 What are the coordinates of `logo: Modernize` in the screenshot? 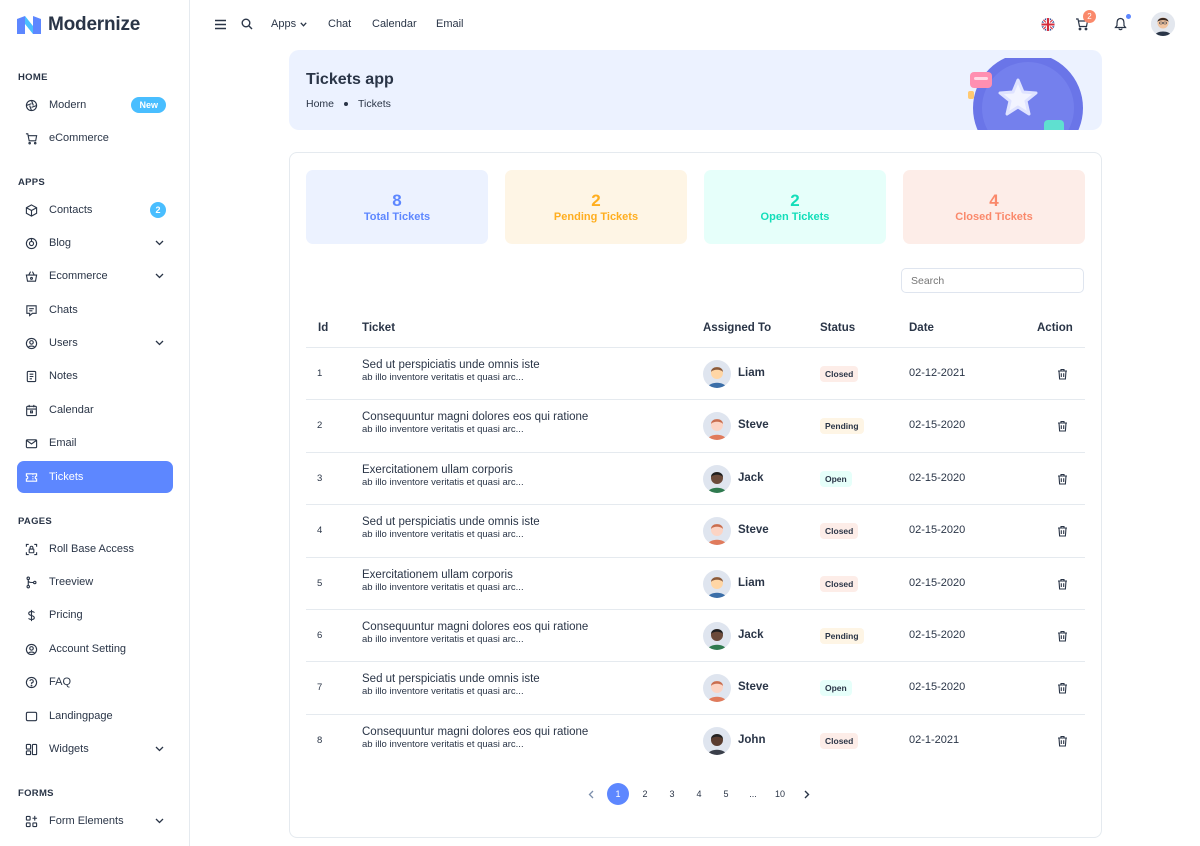 It's located at (78, 25).